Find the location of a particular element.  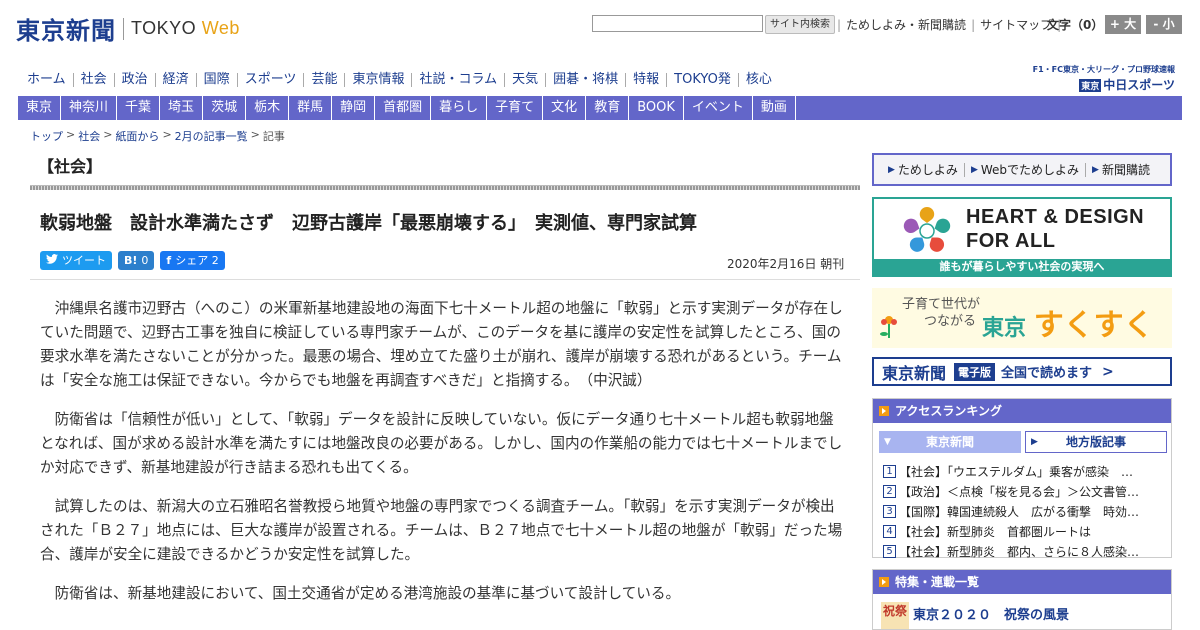

nav-item-go-shogi: 囲碁・将棋 is located at coordinates (586, 80).